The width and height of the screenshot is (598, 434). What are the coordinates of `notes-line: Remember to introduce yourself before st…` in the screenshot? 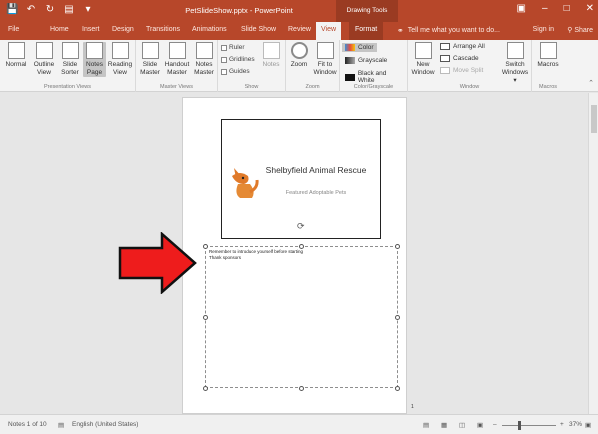 It's located at (256, 251).